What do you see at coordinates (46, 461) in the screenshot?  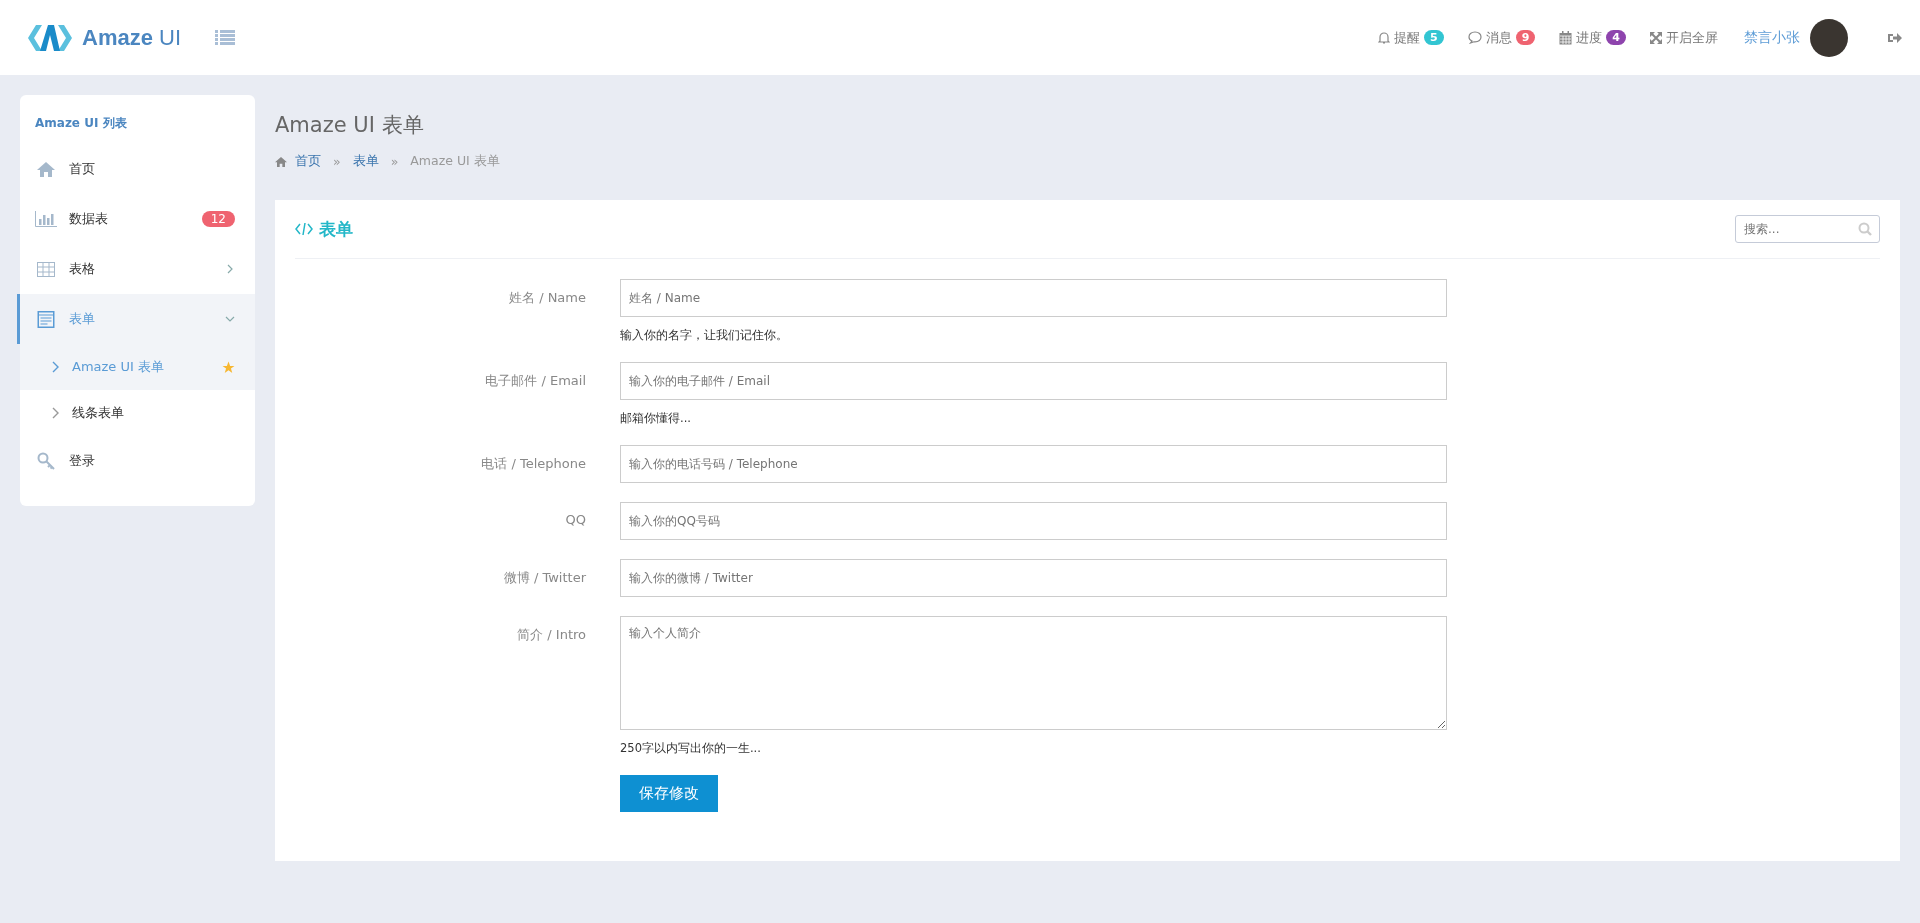 I see `key-icon` at bounding box center [46, 461].